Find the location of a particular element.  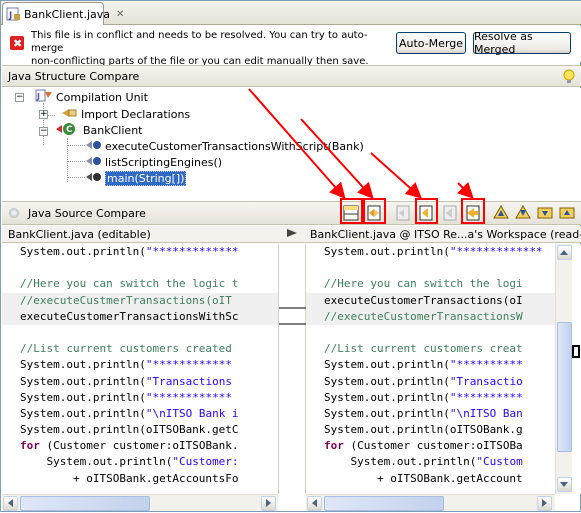

imports-icon is located at coordinates (69, 114).